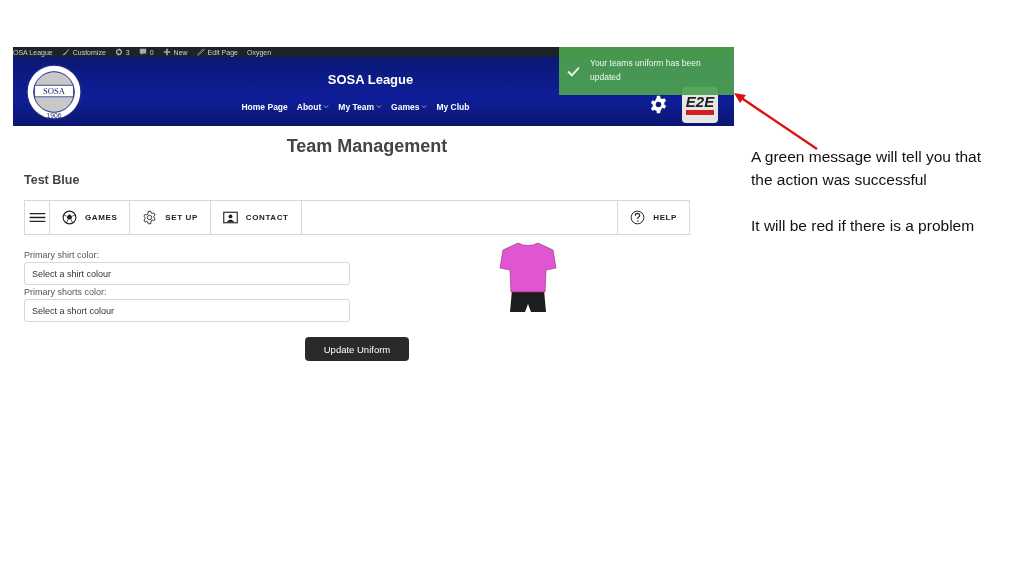  What do you see at coordinates (37, 217) in the screenshot?
I see `menu-icon` at bounding box center [37, 217].